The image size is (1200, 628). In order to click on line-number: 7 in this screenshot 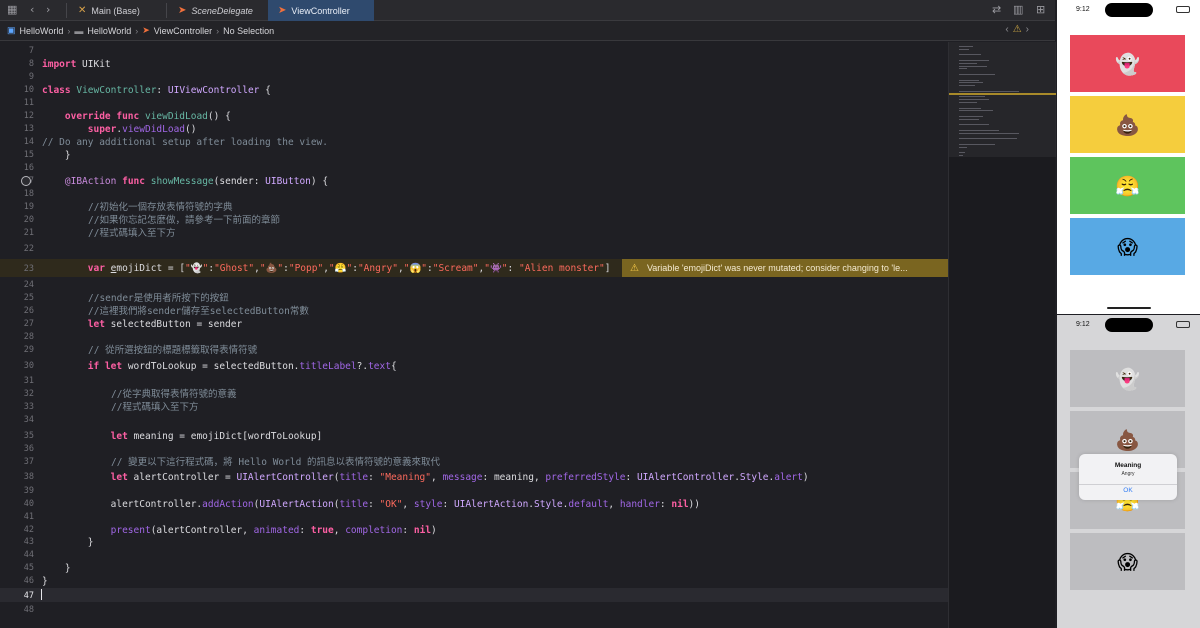, I will do `click(31, 51)`.